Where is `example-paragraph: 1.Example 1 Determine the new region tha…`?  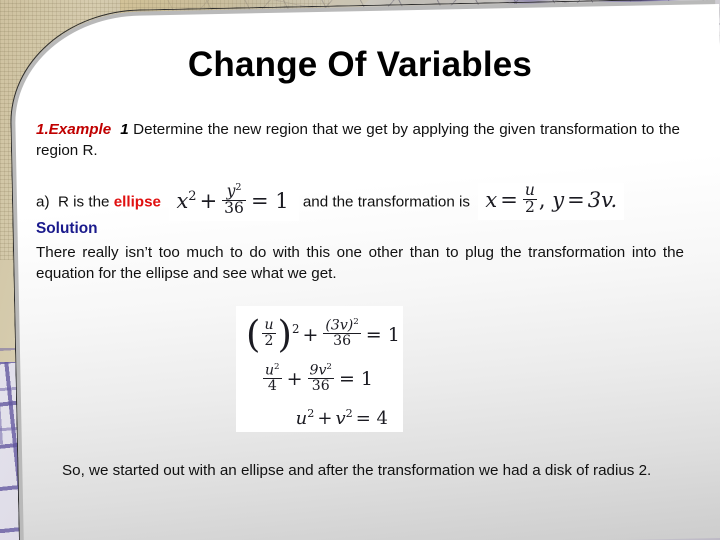
example-paragraph: 1.Example 1 Determine the new region tha… is located at coordinates (358, 140).